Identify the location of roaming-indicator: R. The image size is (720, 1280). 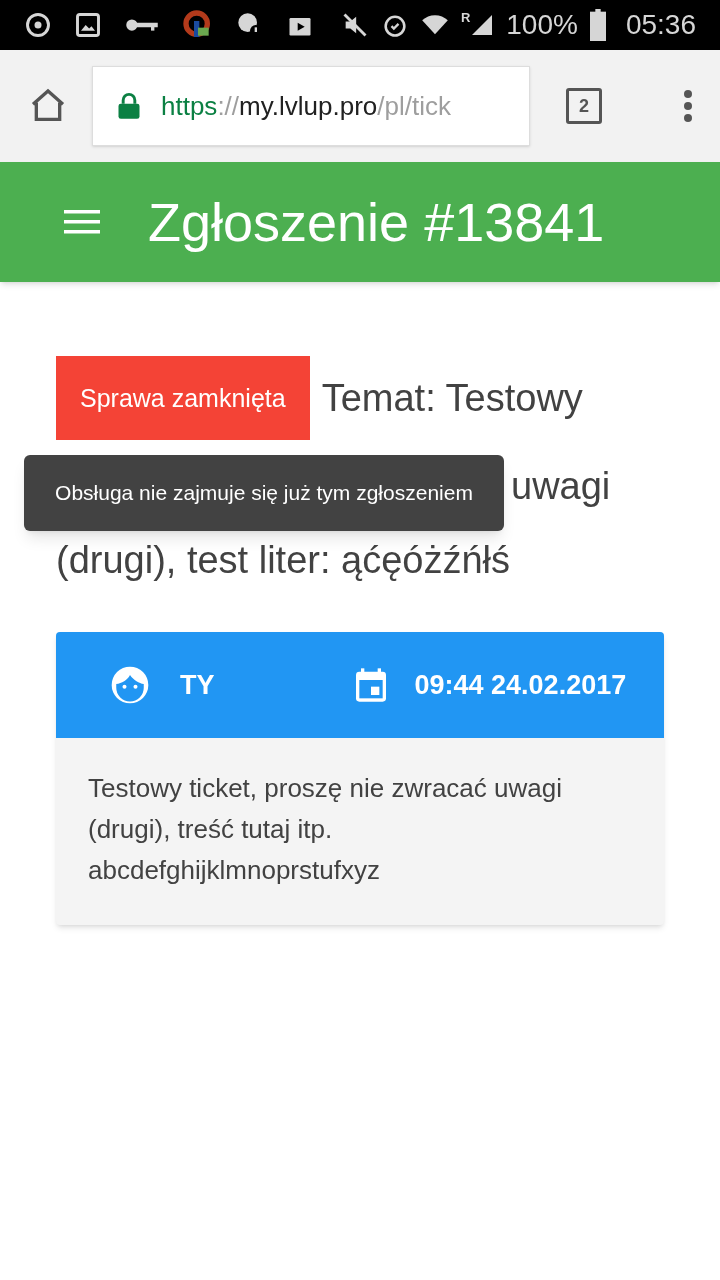
(465, 17).